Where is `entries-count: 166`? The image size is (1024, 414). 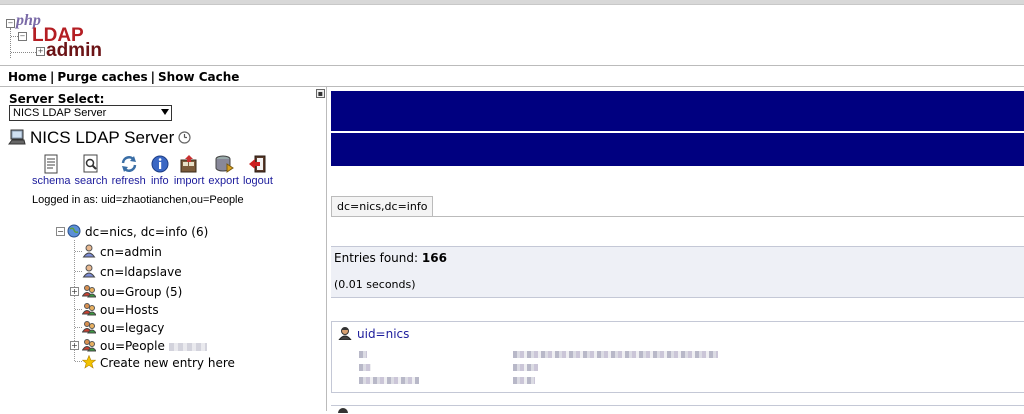
entries-count: 166 is located at coordinates (434, 258).